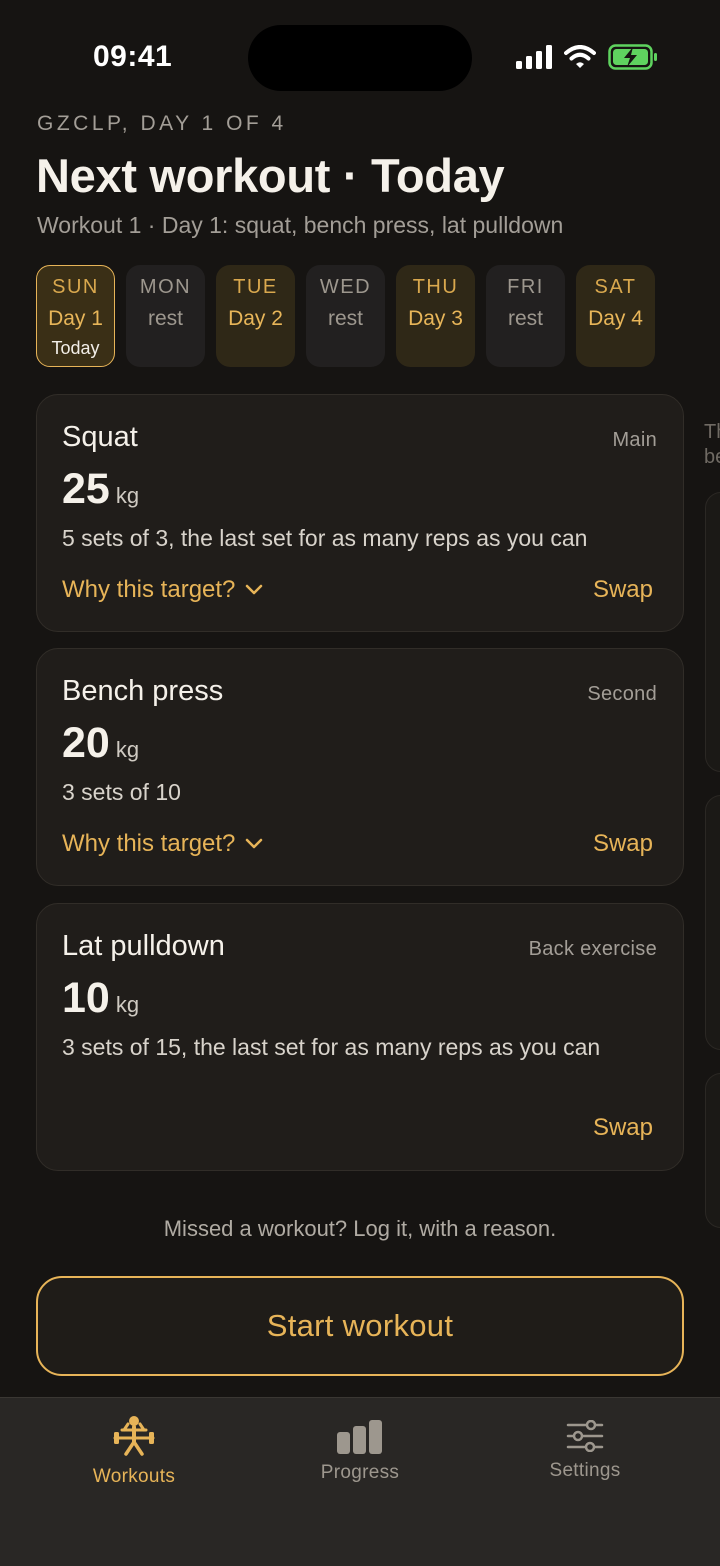 This screenshot has height=1566, width=720. I want to click on day-chip-name: TUE, so click(255, 287).